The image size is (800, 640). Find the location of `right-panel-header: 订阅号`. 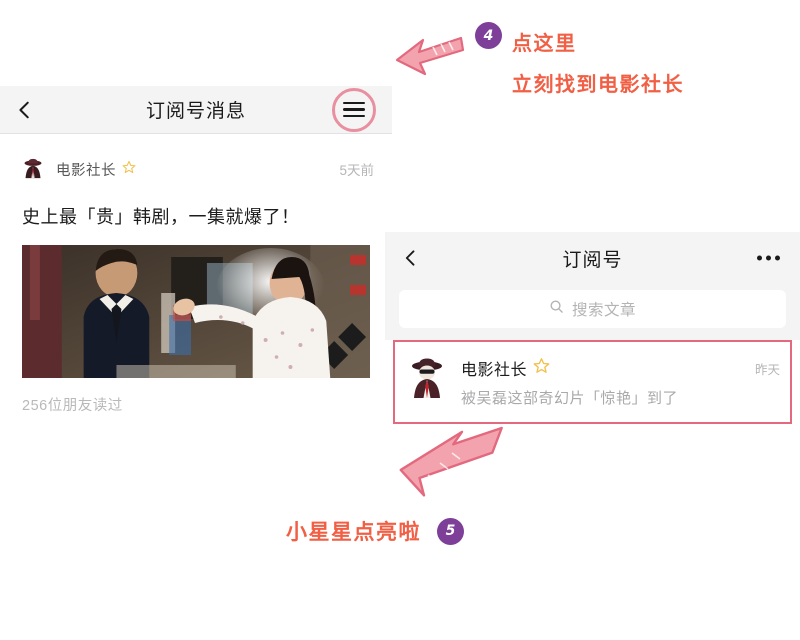

right-panel-header: 订阅号 is located at coordinates (592, 258).